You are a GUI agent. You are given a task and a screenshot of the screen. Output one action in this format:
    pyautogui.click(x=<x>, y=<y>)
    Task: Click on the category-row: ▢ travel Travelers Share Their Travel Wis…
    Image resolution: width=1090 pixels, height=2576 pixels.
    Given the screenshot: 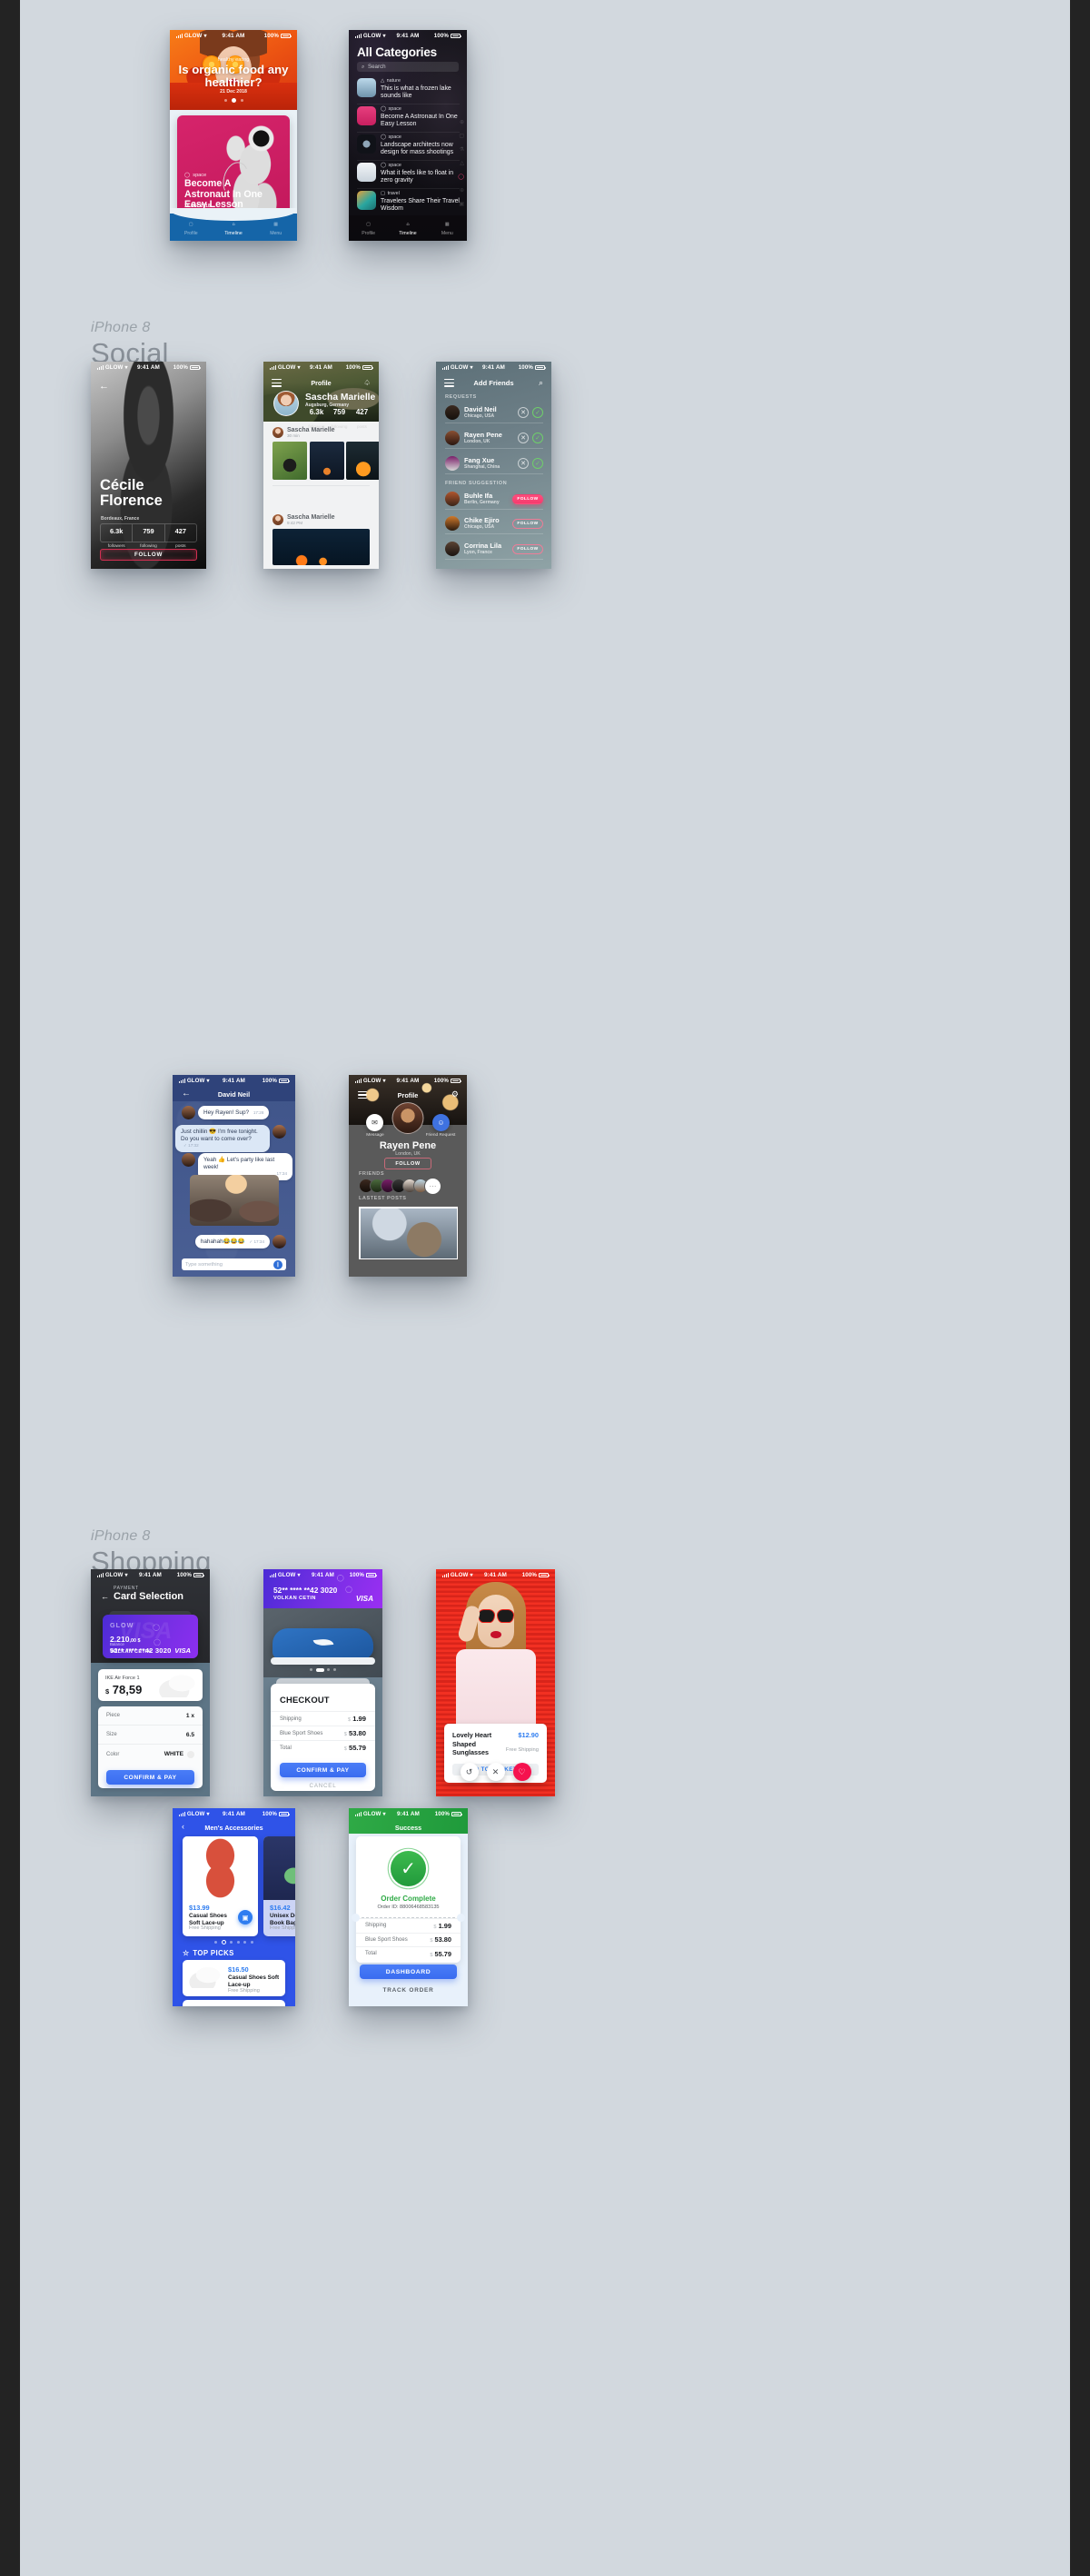 What is the action you would take?
    pyautogui.click(x=408, y=202)
    